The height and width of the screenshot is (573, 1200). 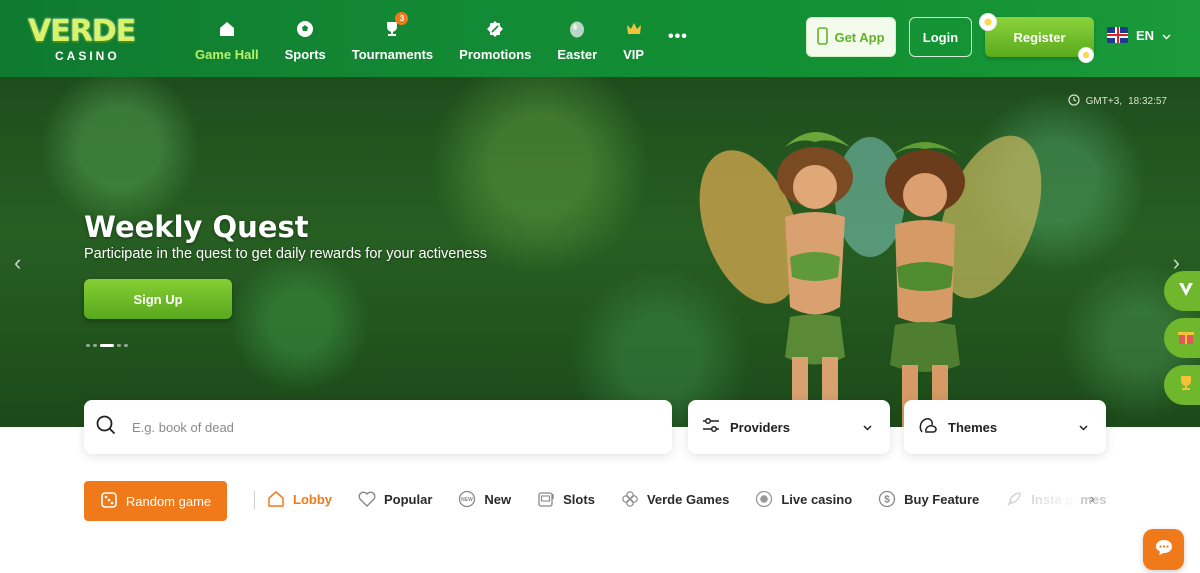 I want to click on live-dot-icon, so click(x=764, y=499).